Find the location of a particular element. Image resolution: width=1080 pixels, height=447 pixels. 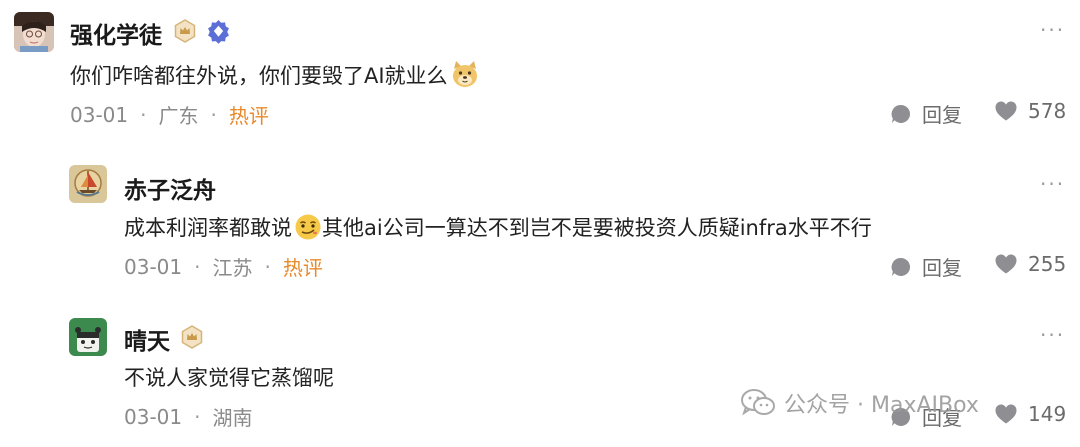

watermark-text: 公众号 · MaxAIBox is located at coordinates (881, 405).